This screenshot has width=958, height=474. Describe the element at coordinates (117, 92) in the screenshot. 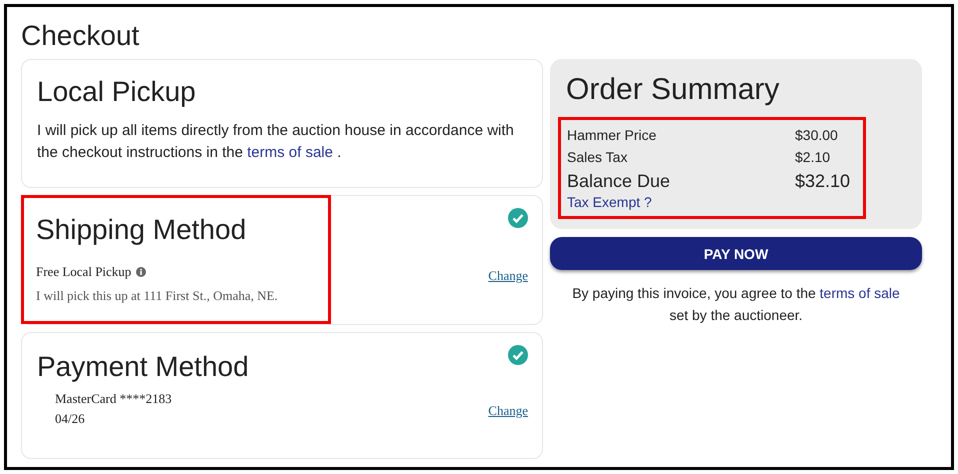

I see `section-title: Local Pickup` at that location.